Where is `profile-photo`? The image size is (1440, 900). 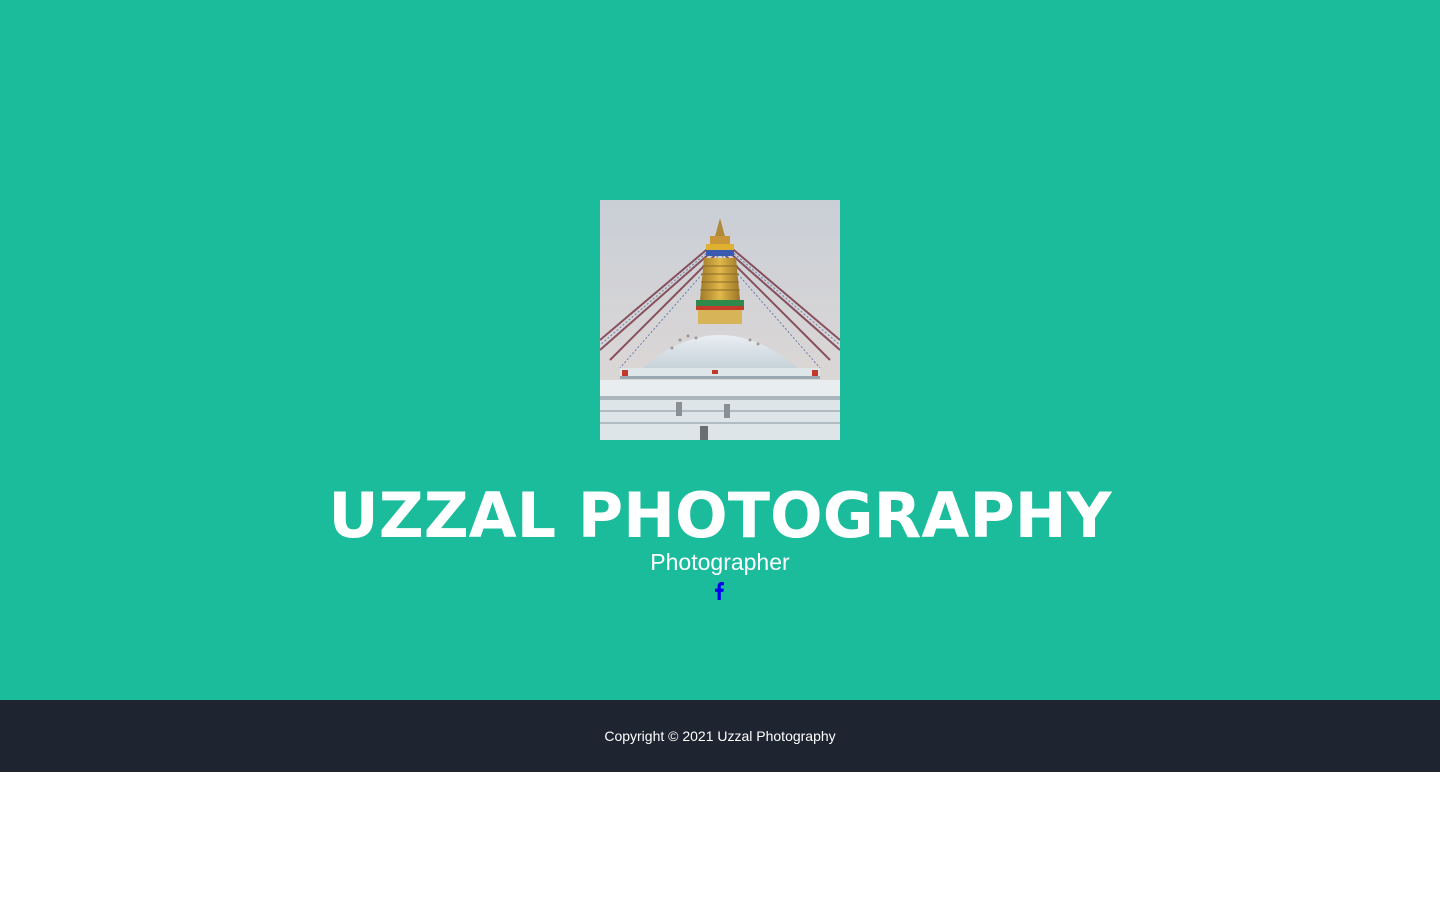 profile-photo is located at coordinates (720, 320).